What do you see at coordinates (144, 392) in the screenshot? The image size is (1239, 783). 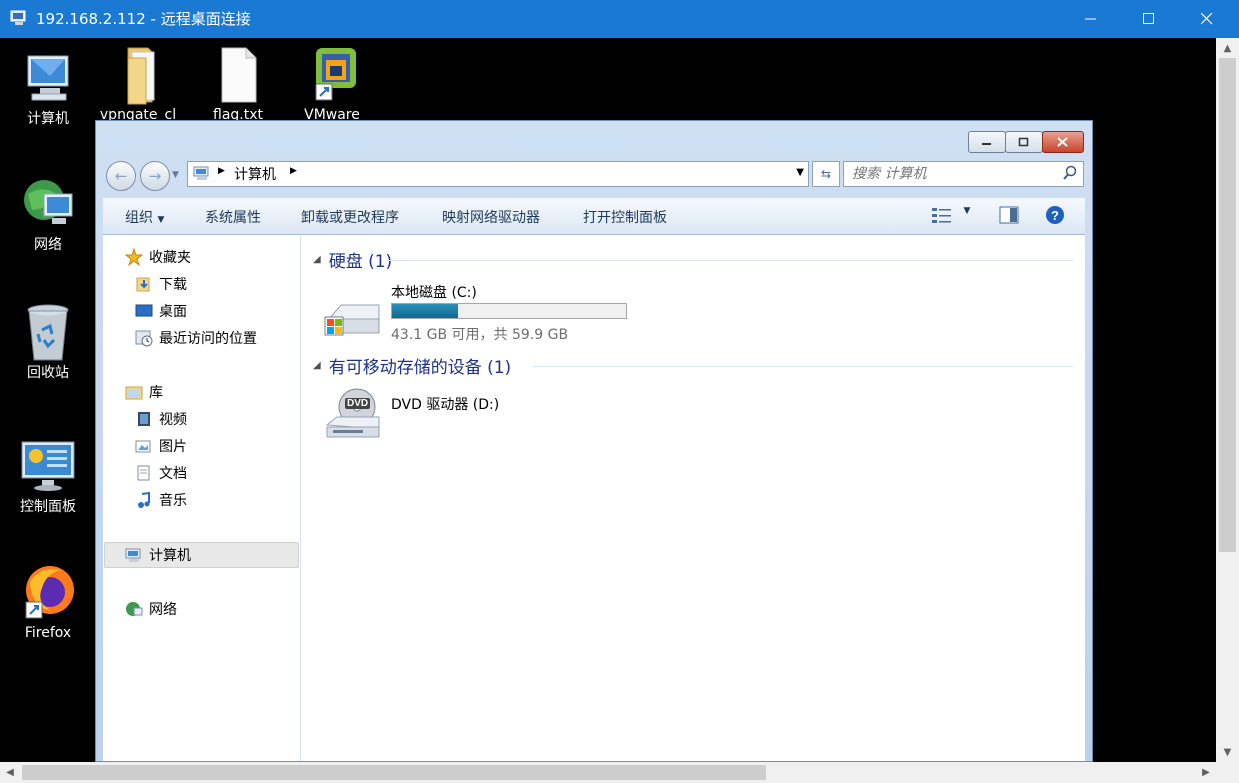 I see `nav-libraries: 库` at bounding box center [144, 392].